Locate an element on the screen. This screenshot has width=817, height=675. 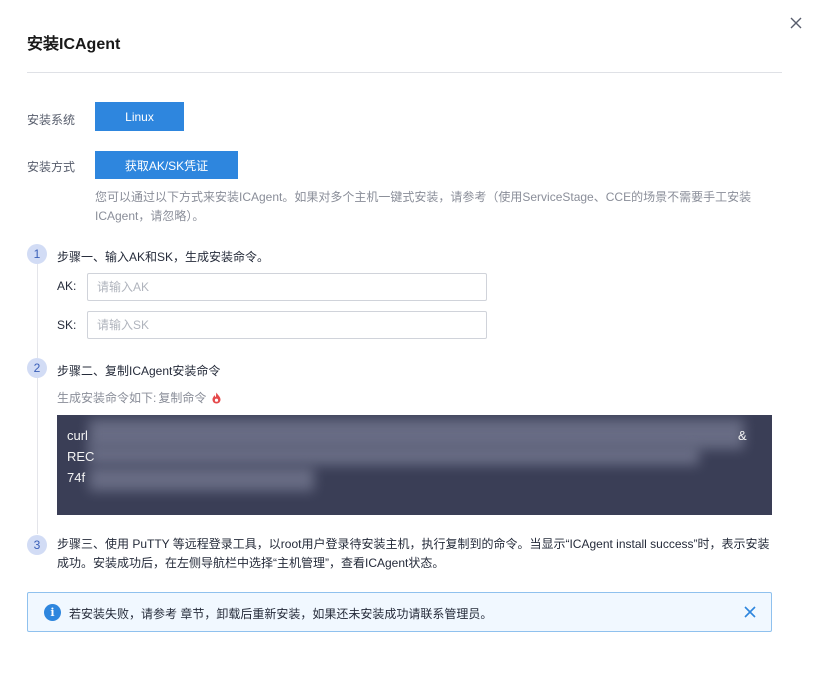
command-box: curl REC 74f & is located at coordinates (414, 465).